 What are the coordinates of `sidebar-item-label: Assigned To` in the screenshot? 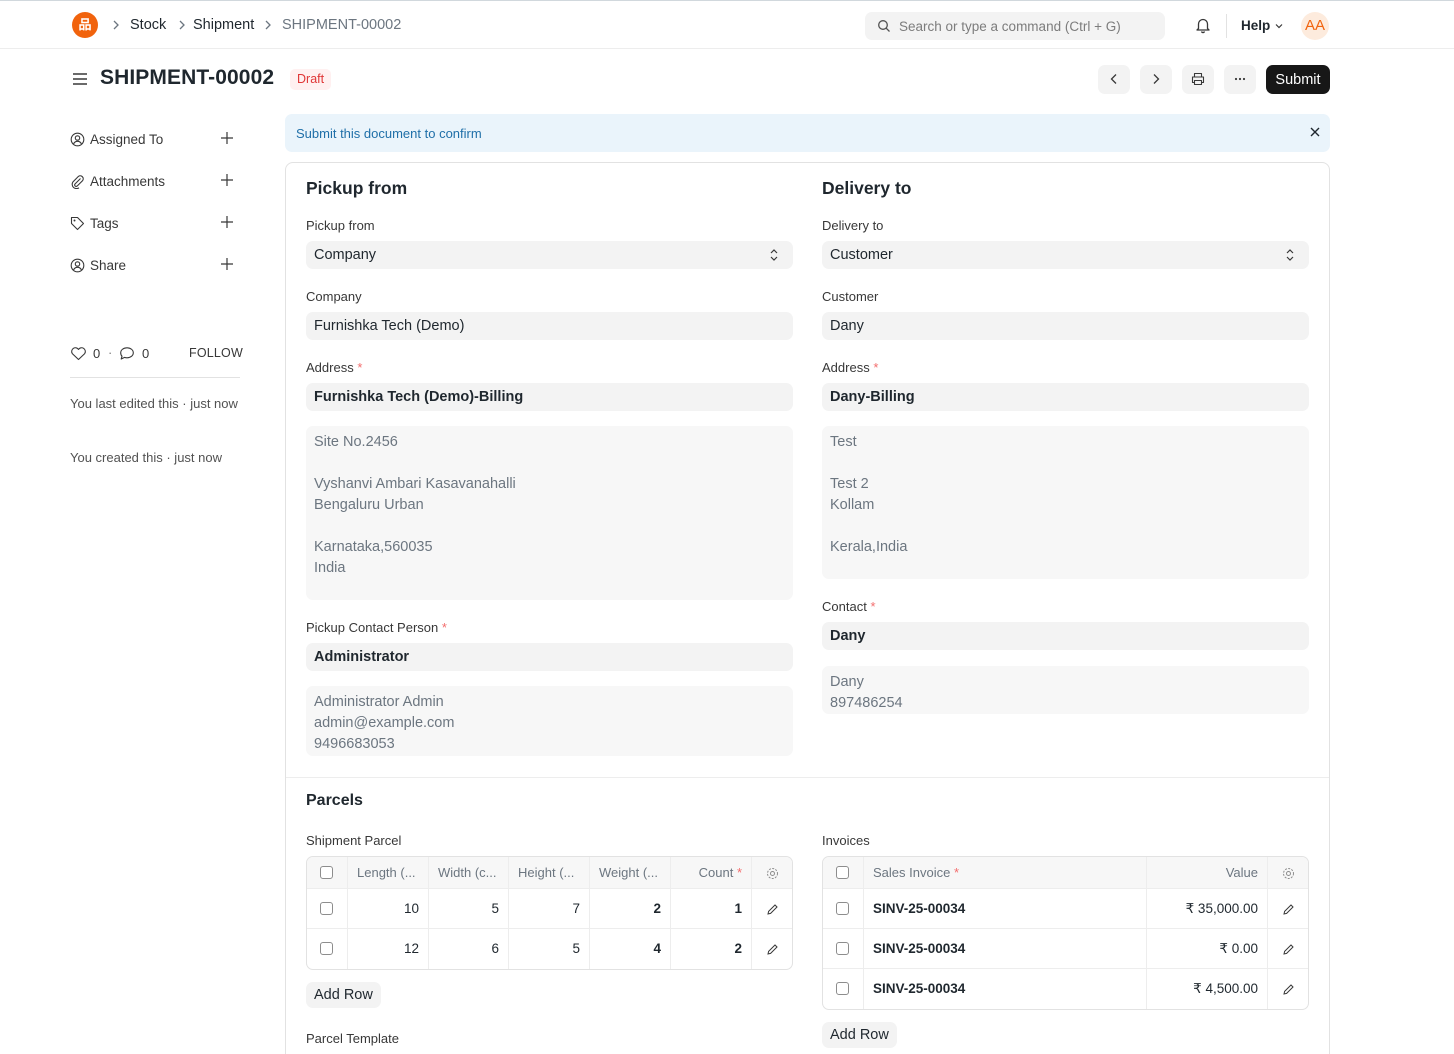 It's located at (127, 139).